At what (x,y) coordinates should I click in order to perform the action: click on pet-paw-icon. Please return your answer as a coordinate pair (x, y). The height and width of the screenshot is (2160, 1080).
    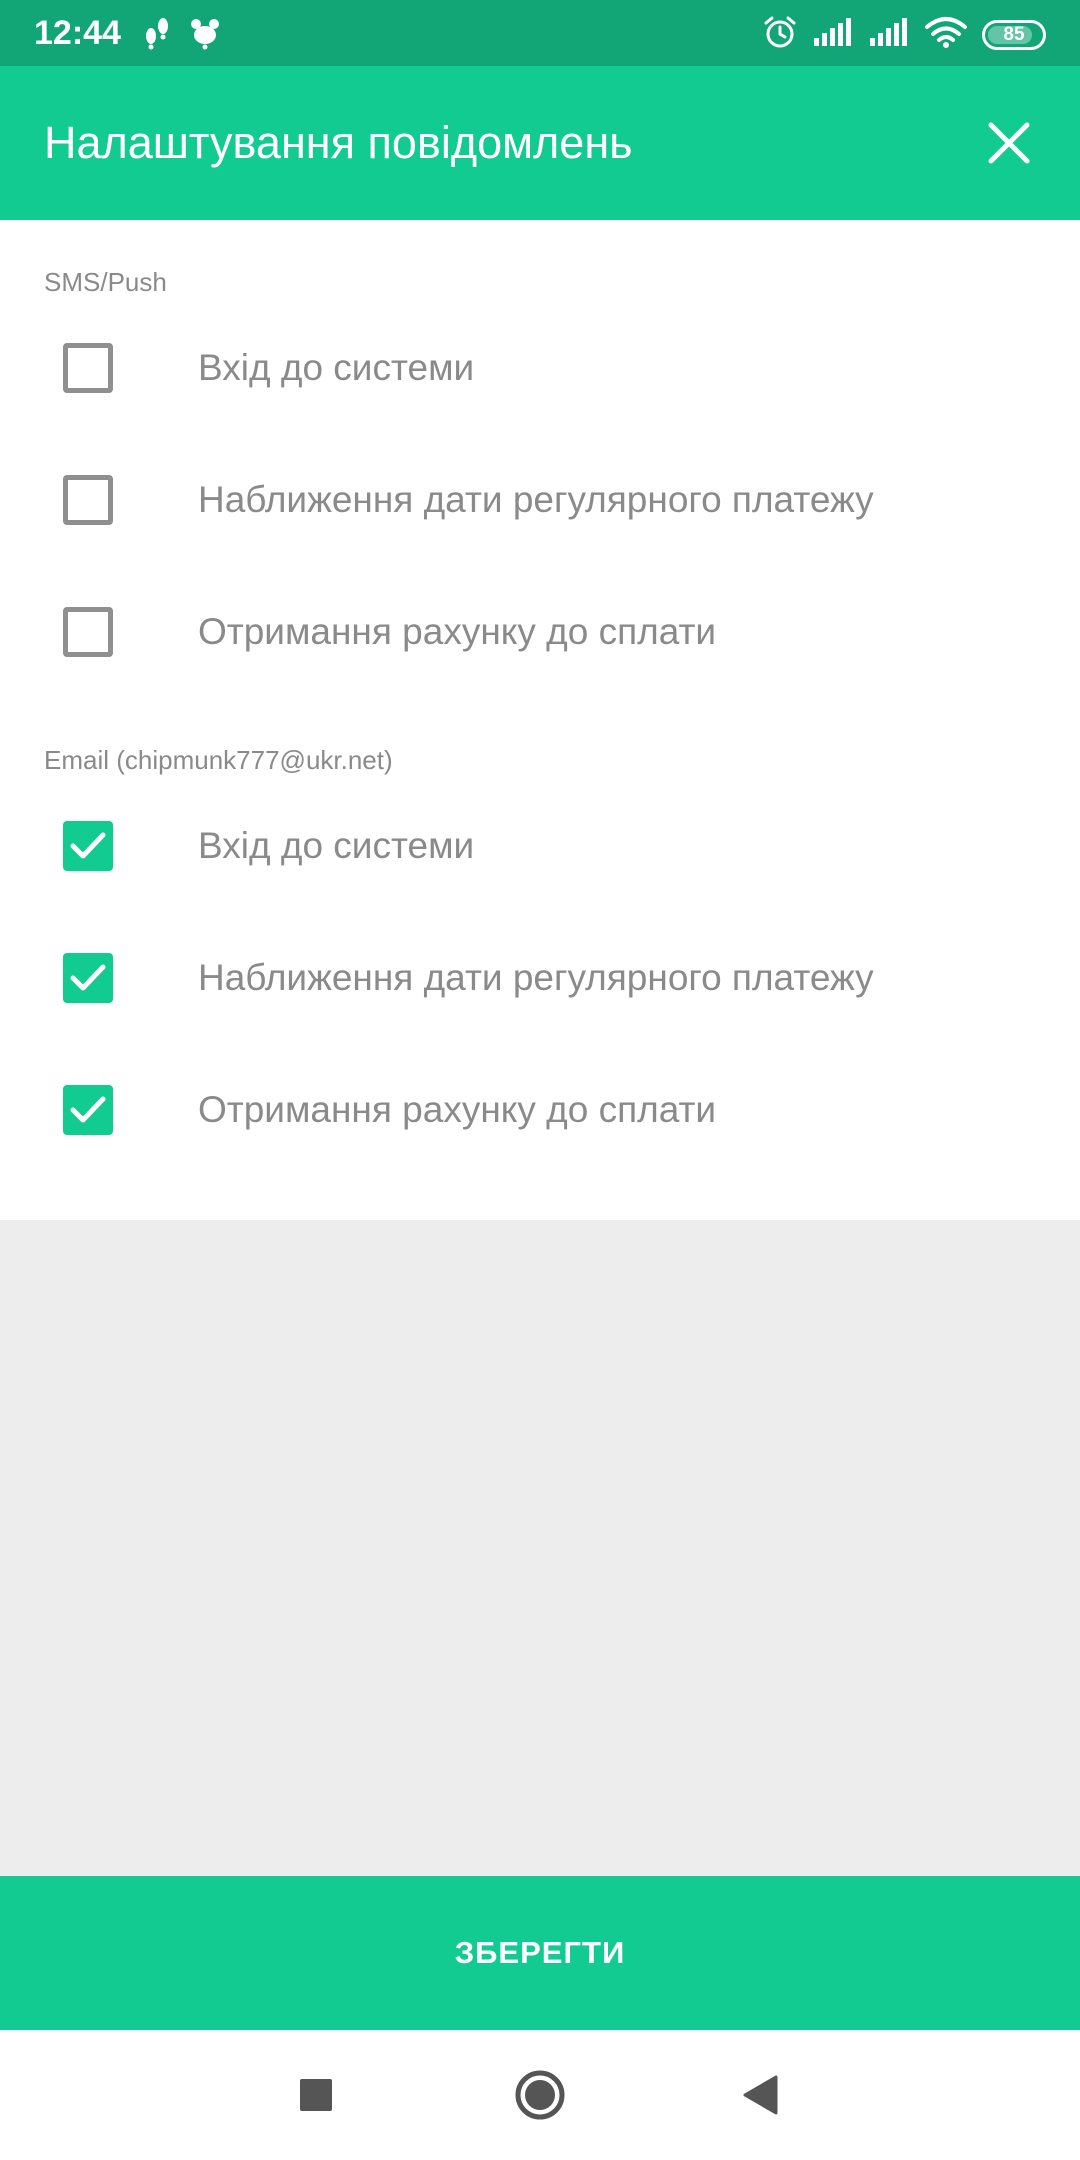
    Looking at the image, I should click on (205, 34).